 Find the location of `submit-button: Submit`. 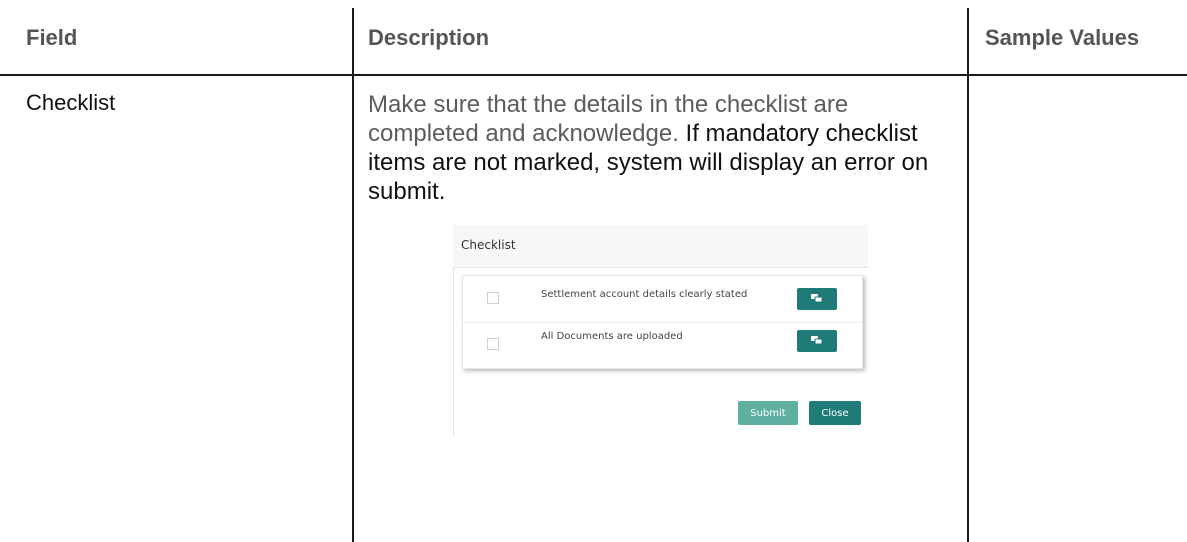

submit-button: Submit is located at coordinates (768, 413).